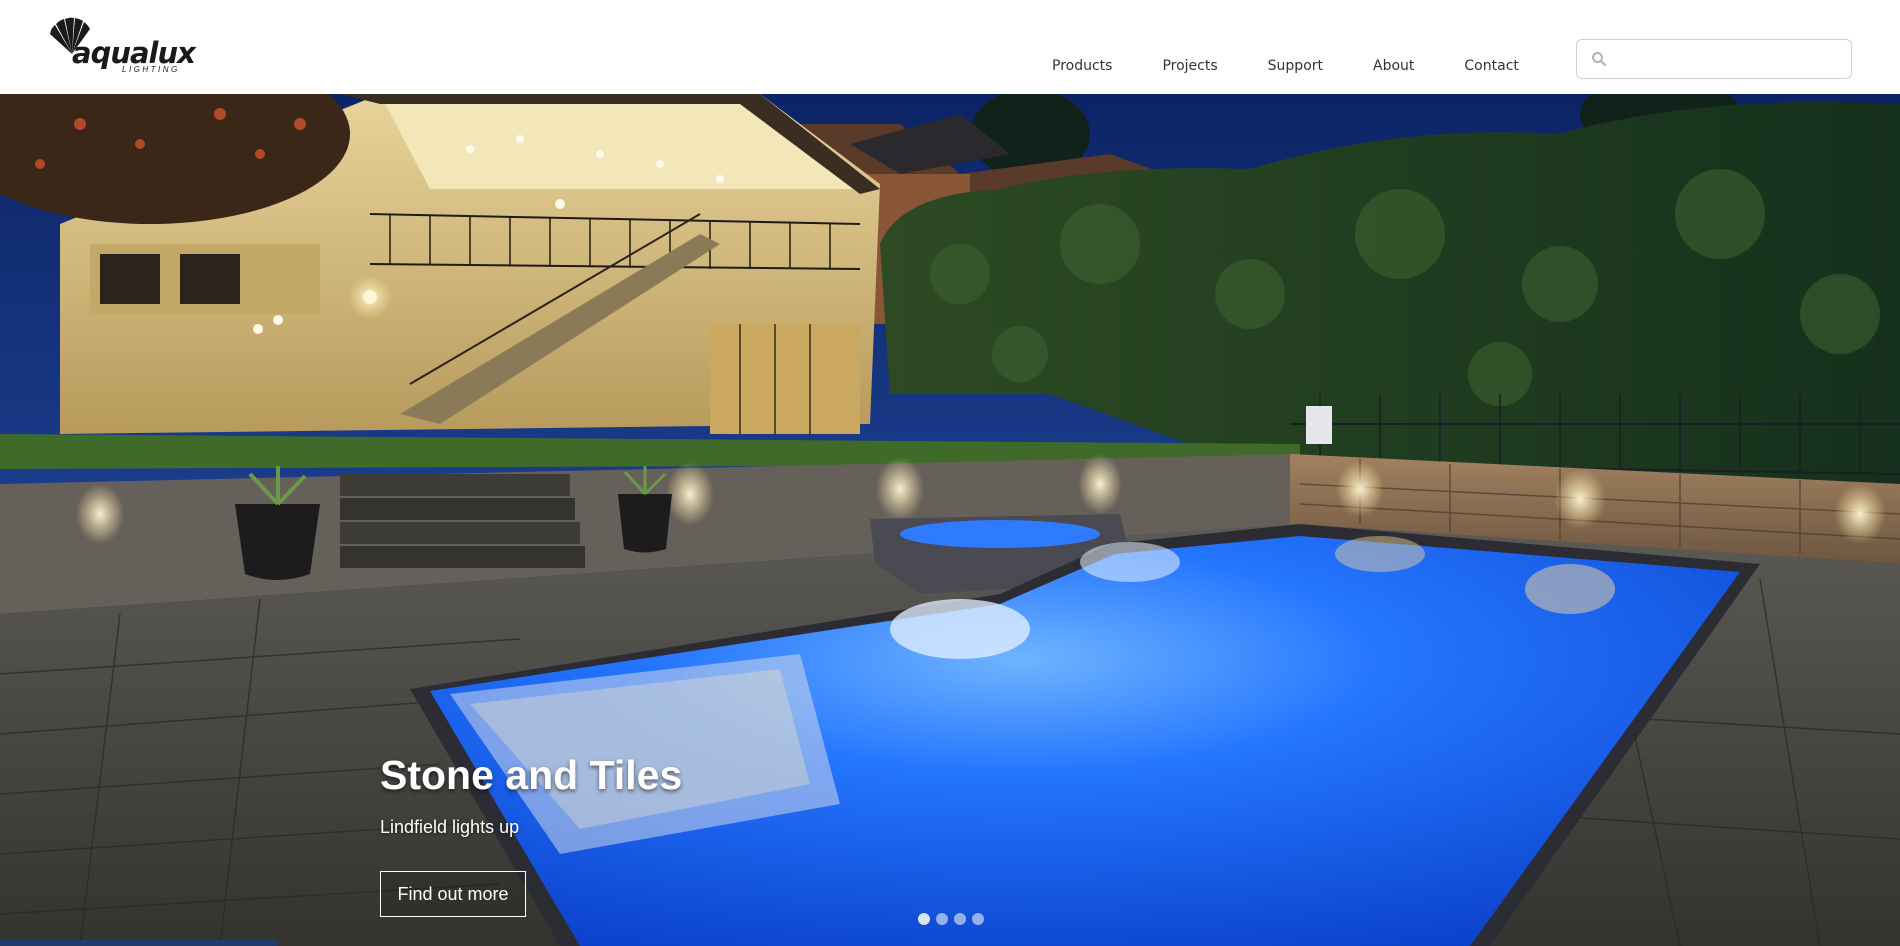 The image size is (1900, 946). What do you see at coordinates (450, 827) in the screenshot?
I see `hero-subtitle: Lindfield lights up` at bounding box center [450, 827].